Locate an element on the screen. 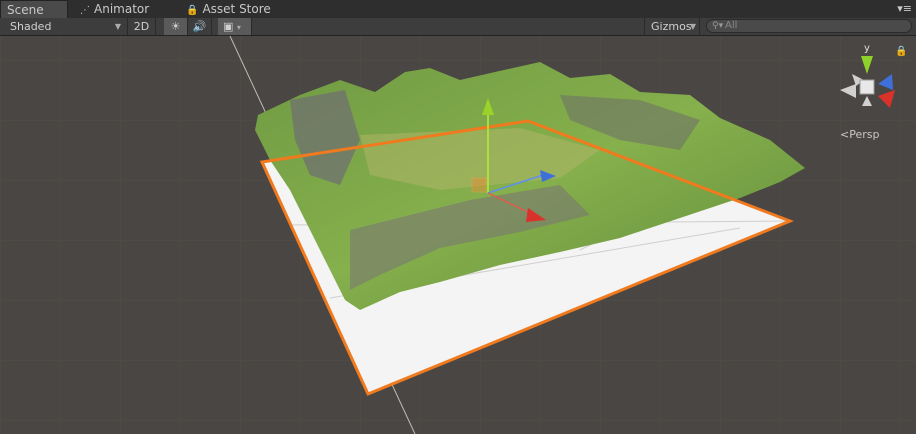 The height and width of the screenshot is (434, 916). gizmos-dropdown: Gizmos ▼ is located at coordinates (672, 26).